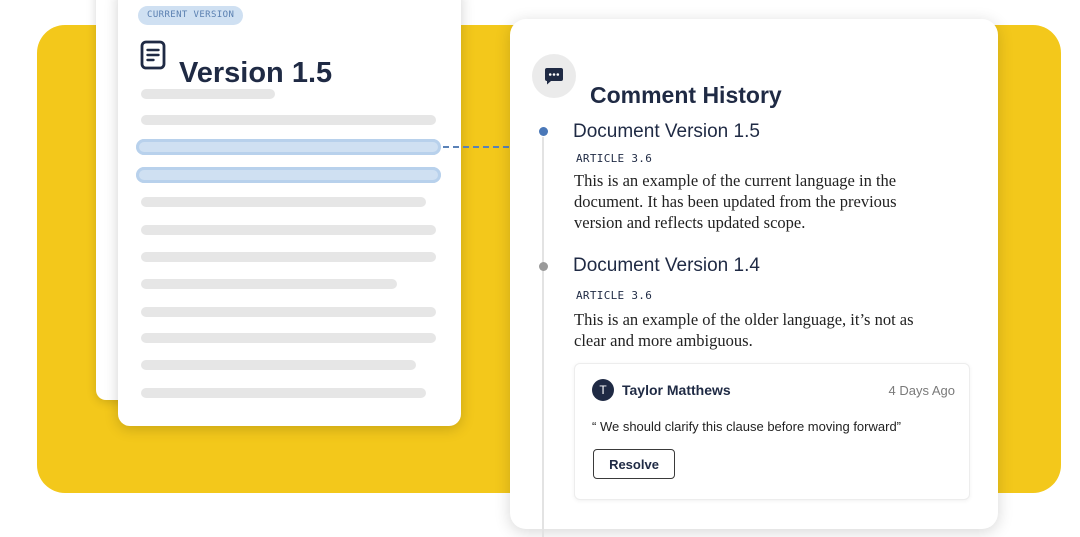  What do you see at coordinates (153, 55) in the screenshot?
I see `document-icon` at bounding box center [153, 55].